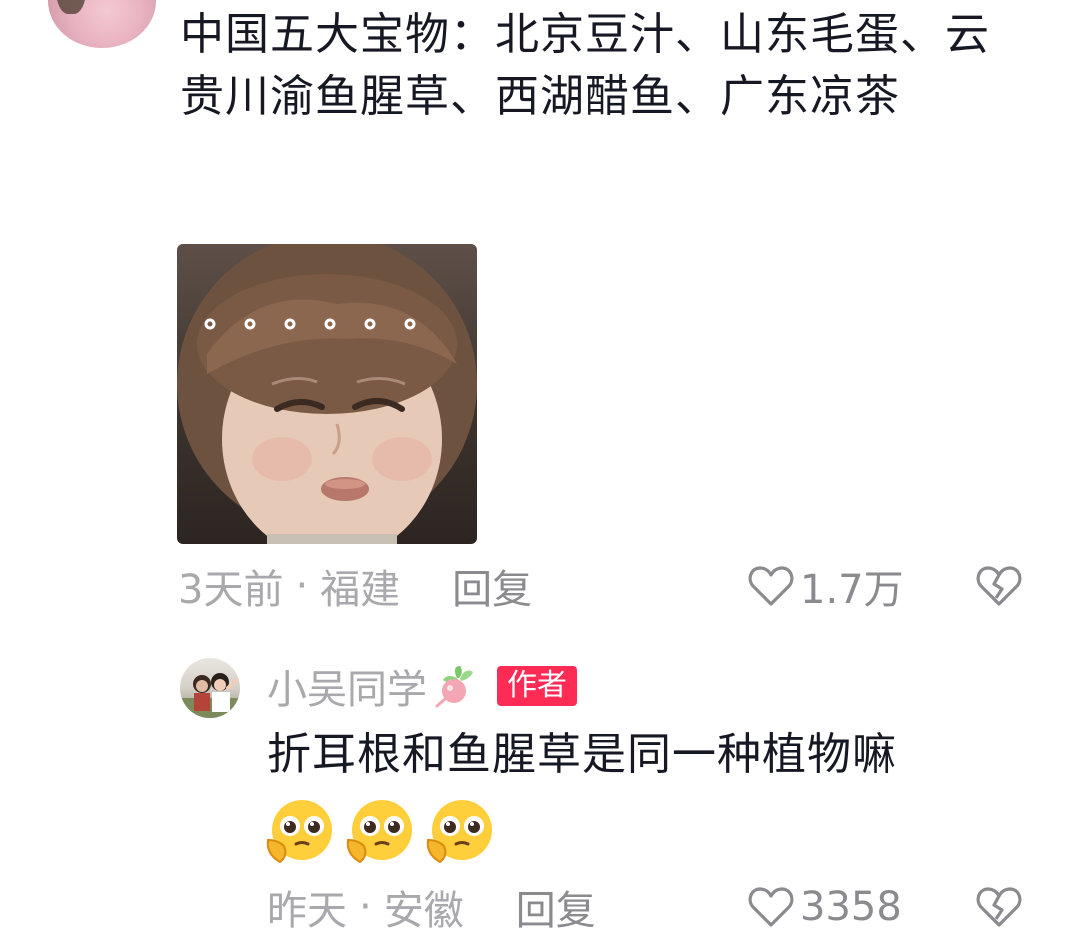 This screenshot has width=1080, height=951. Describe the element at coordinates (210, 695) in the screenshot. I see `avatar-photo` at that location.